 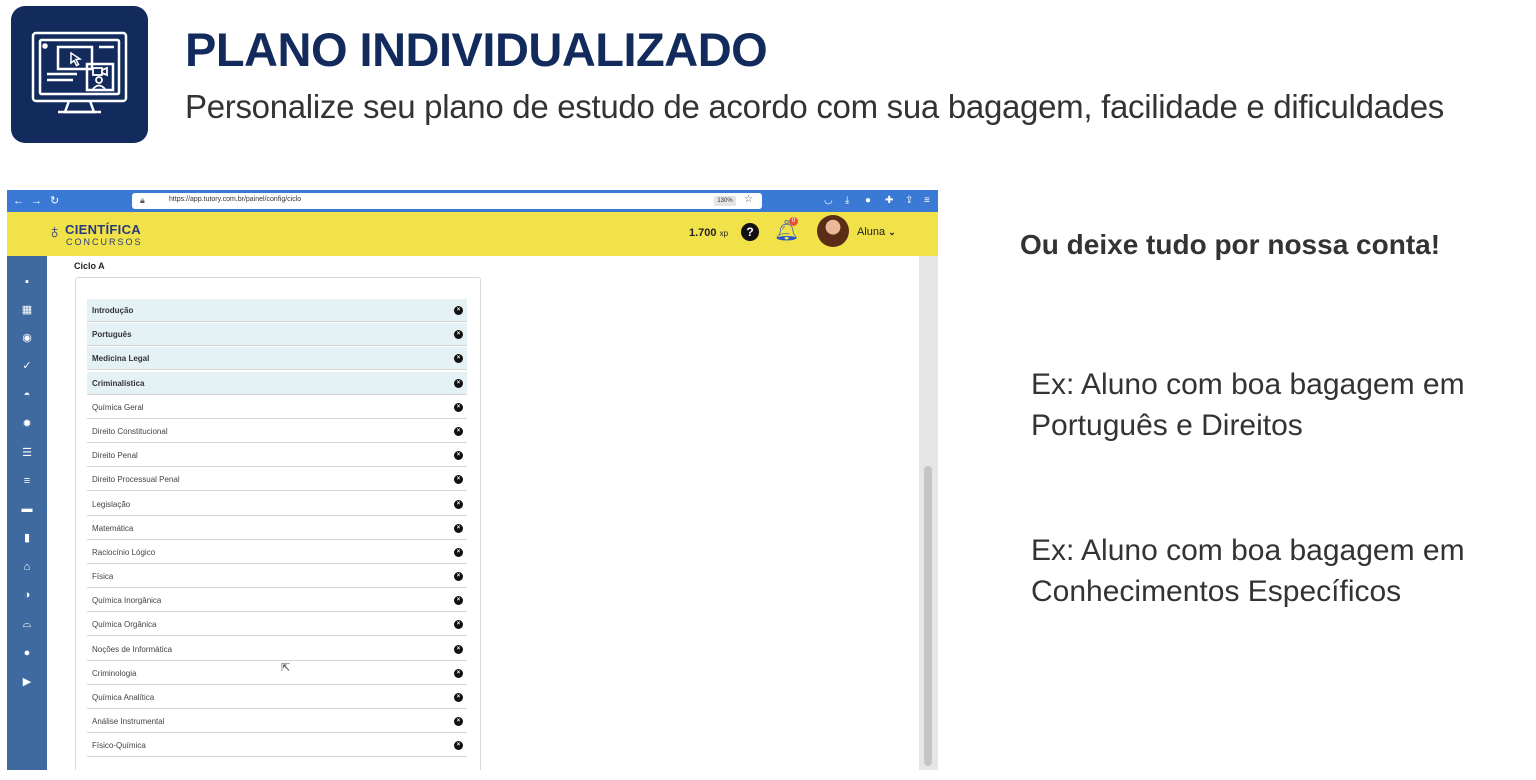 I want to click on xp-counter: 1.700 xp, so click(x=709, y=233).